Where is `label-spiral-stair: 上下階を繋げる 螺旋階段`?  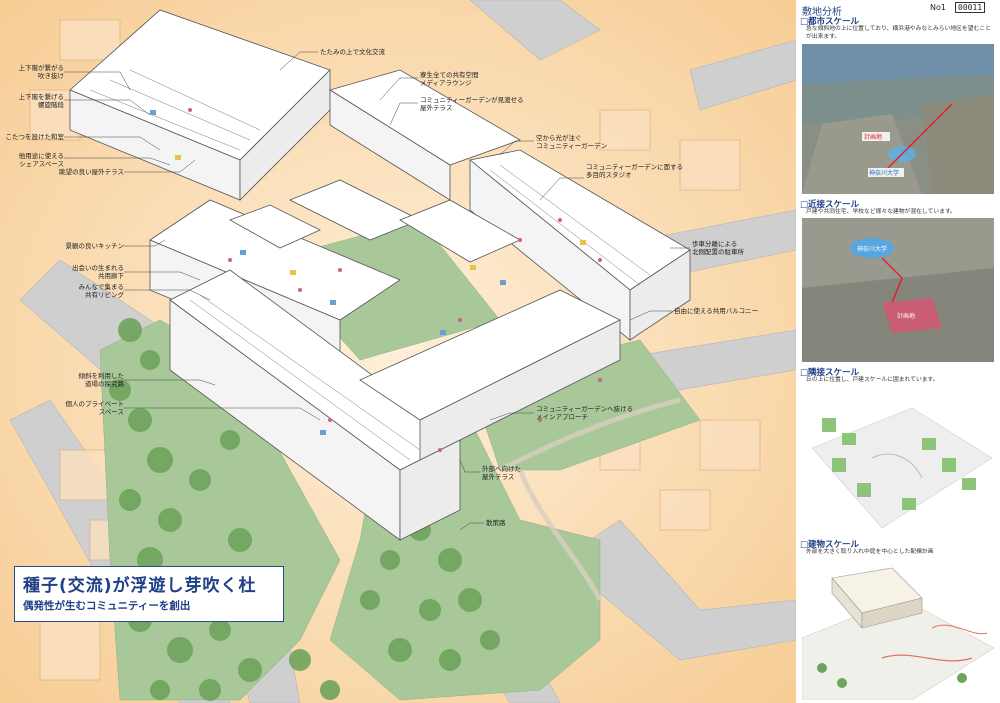 label-spiral-stair: 上下階を繋げる 螺旋階段 is located at coordinates (41, 101).